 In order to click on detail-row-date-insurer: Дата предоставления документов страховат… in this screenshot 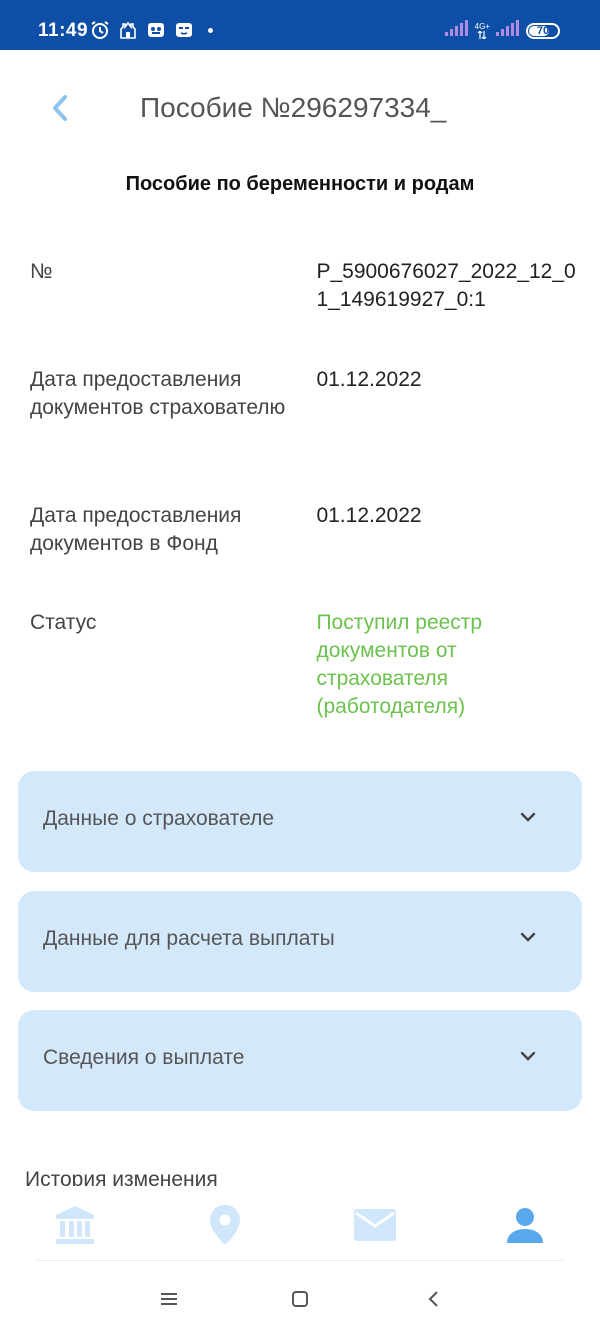, I will do `click(307, 394)`.